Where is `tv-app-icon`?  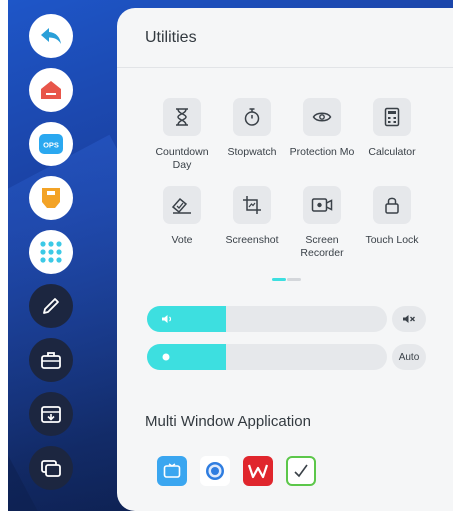 tv-app-icon is located at coordinates (172, 471).